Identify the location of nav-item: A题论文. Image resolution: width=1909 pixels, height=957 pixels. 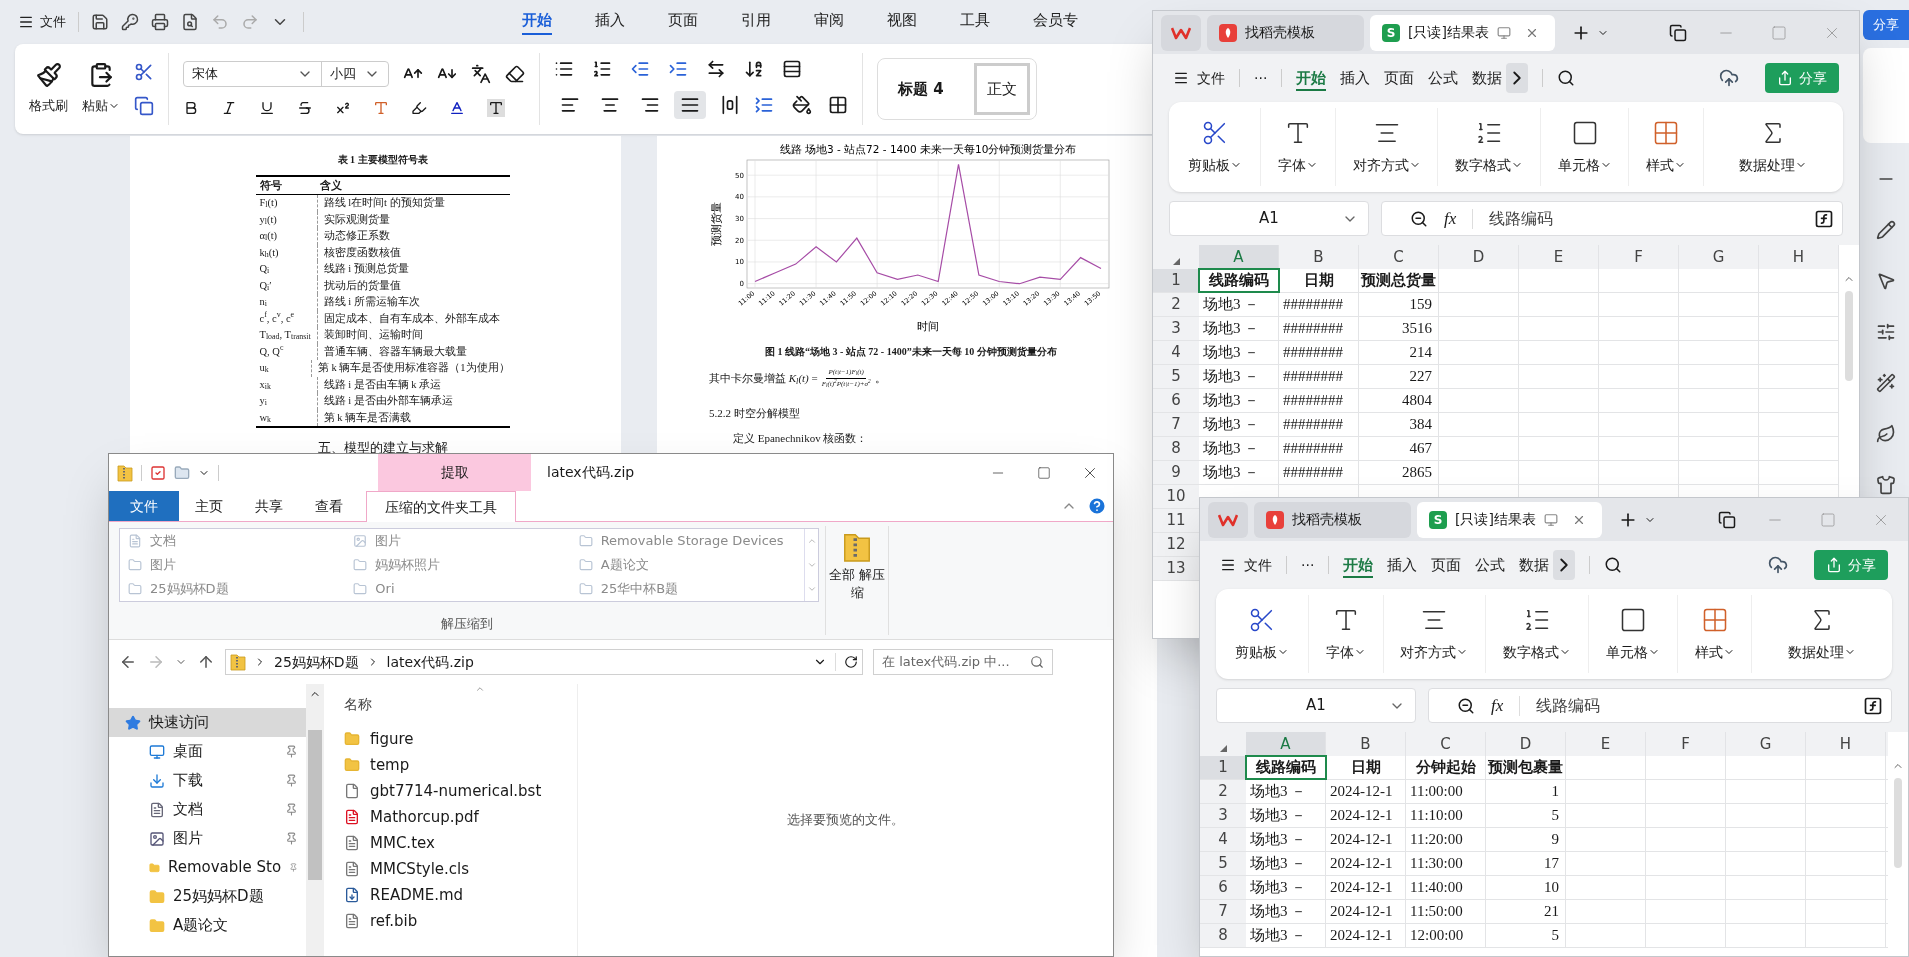
(207, 925).